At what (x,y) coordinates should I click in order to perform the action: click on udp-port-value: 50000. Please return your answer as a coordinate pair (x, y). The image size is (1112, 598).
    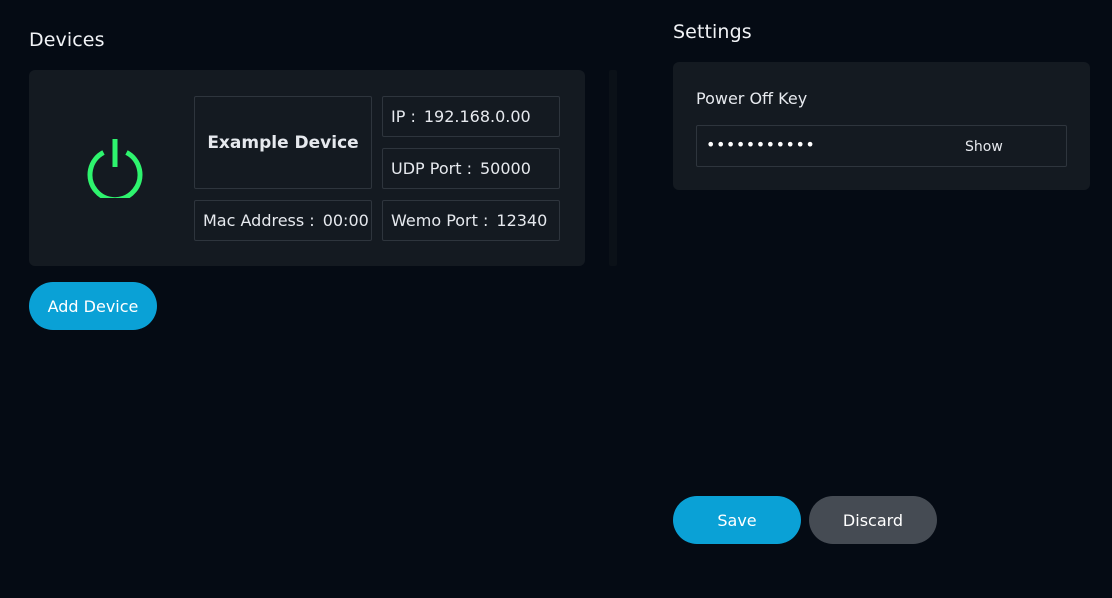
    Looking at the image, I should click on (505, 168).